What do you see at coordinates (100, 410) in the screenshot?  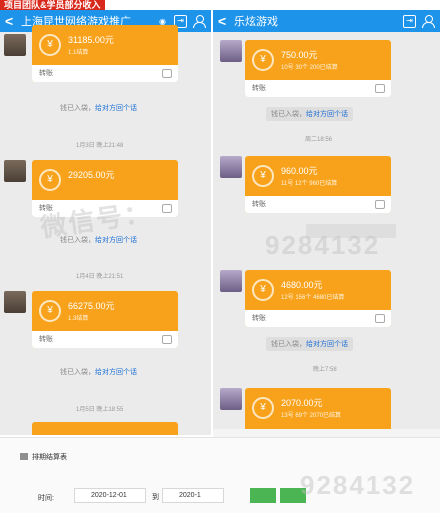 I see `timestamp: 1月5日 晚上18:55` at bounding box center [100, 410].